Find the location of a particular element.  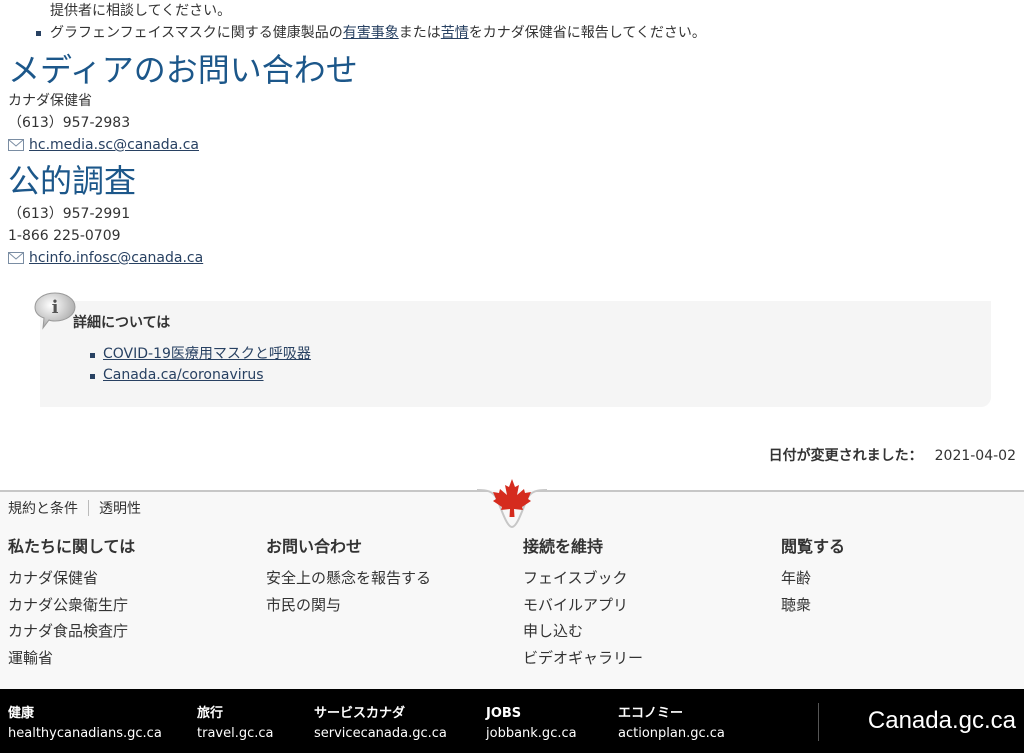

footer-link: 安全上の懸念を報告する is located at coordinates (348, 578).